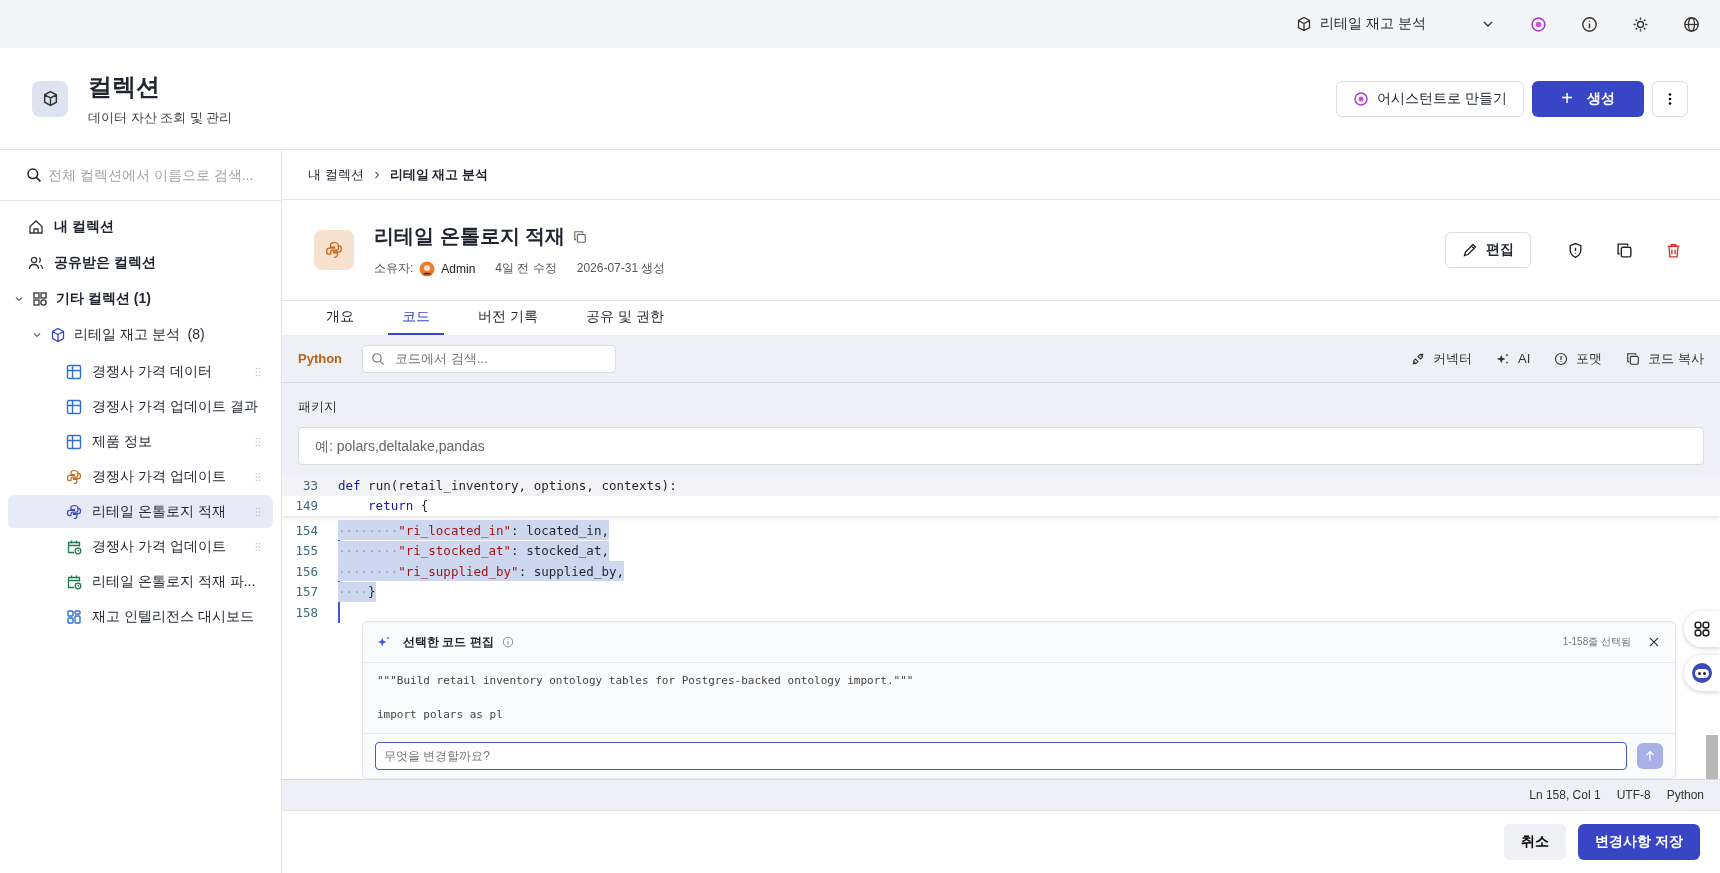 This screenshot has width=1720, height=873. Describe the element at coordinates (508, 318) in the screenshot. I see `tab: 버전 기록` at that location.